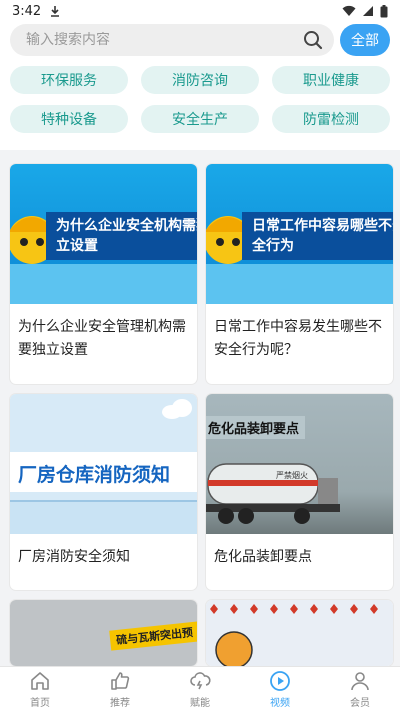 The width and height of the screenshot is (400, 711). I want to click on nav-item-home: 首页, so click(40, 689).